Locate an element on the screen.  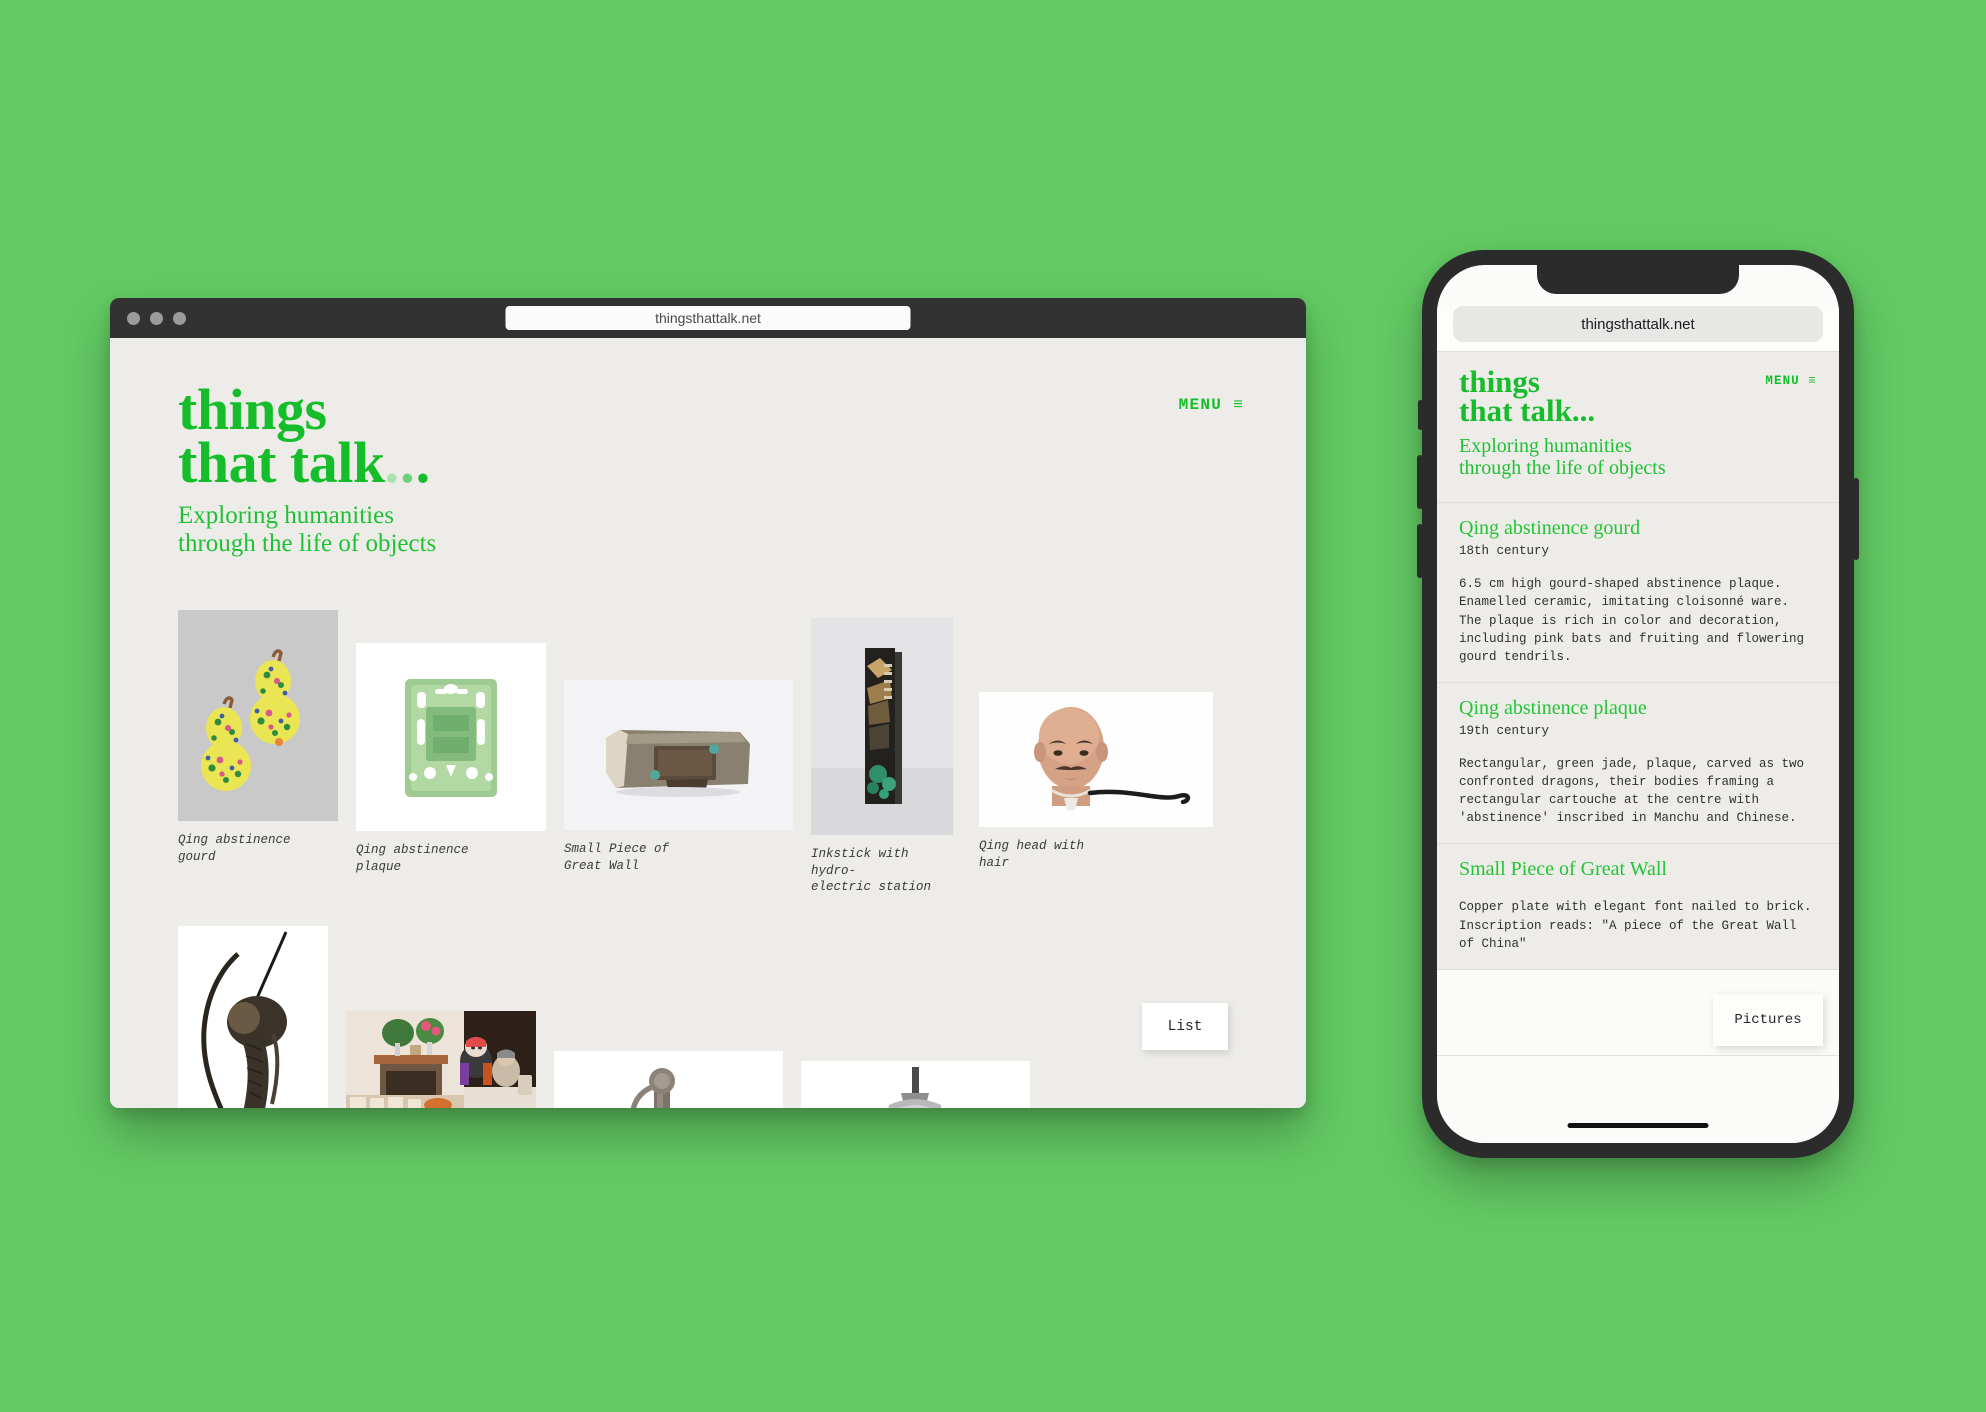
great-wall-brick-illustration is located at coordinates (678, 754).